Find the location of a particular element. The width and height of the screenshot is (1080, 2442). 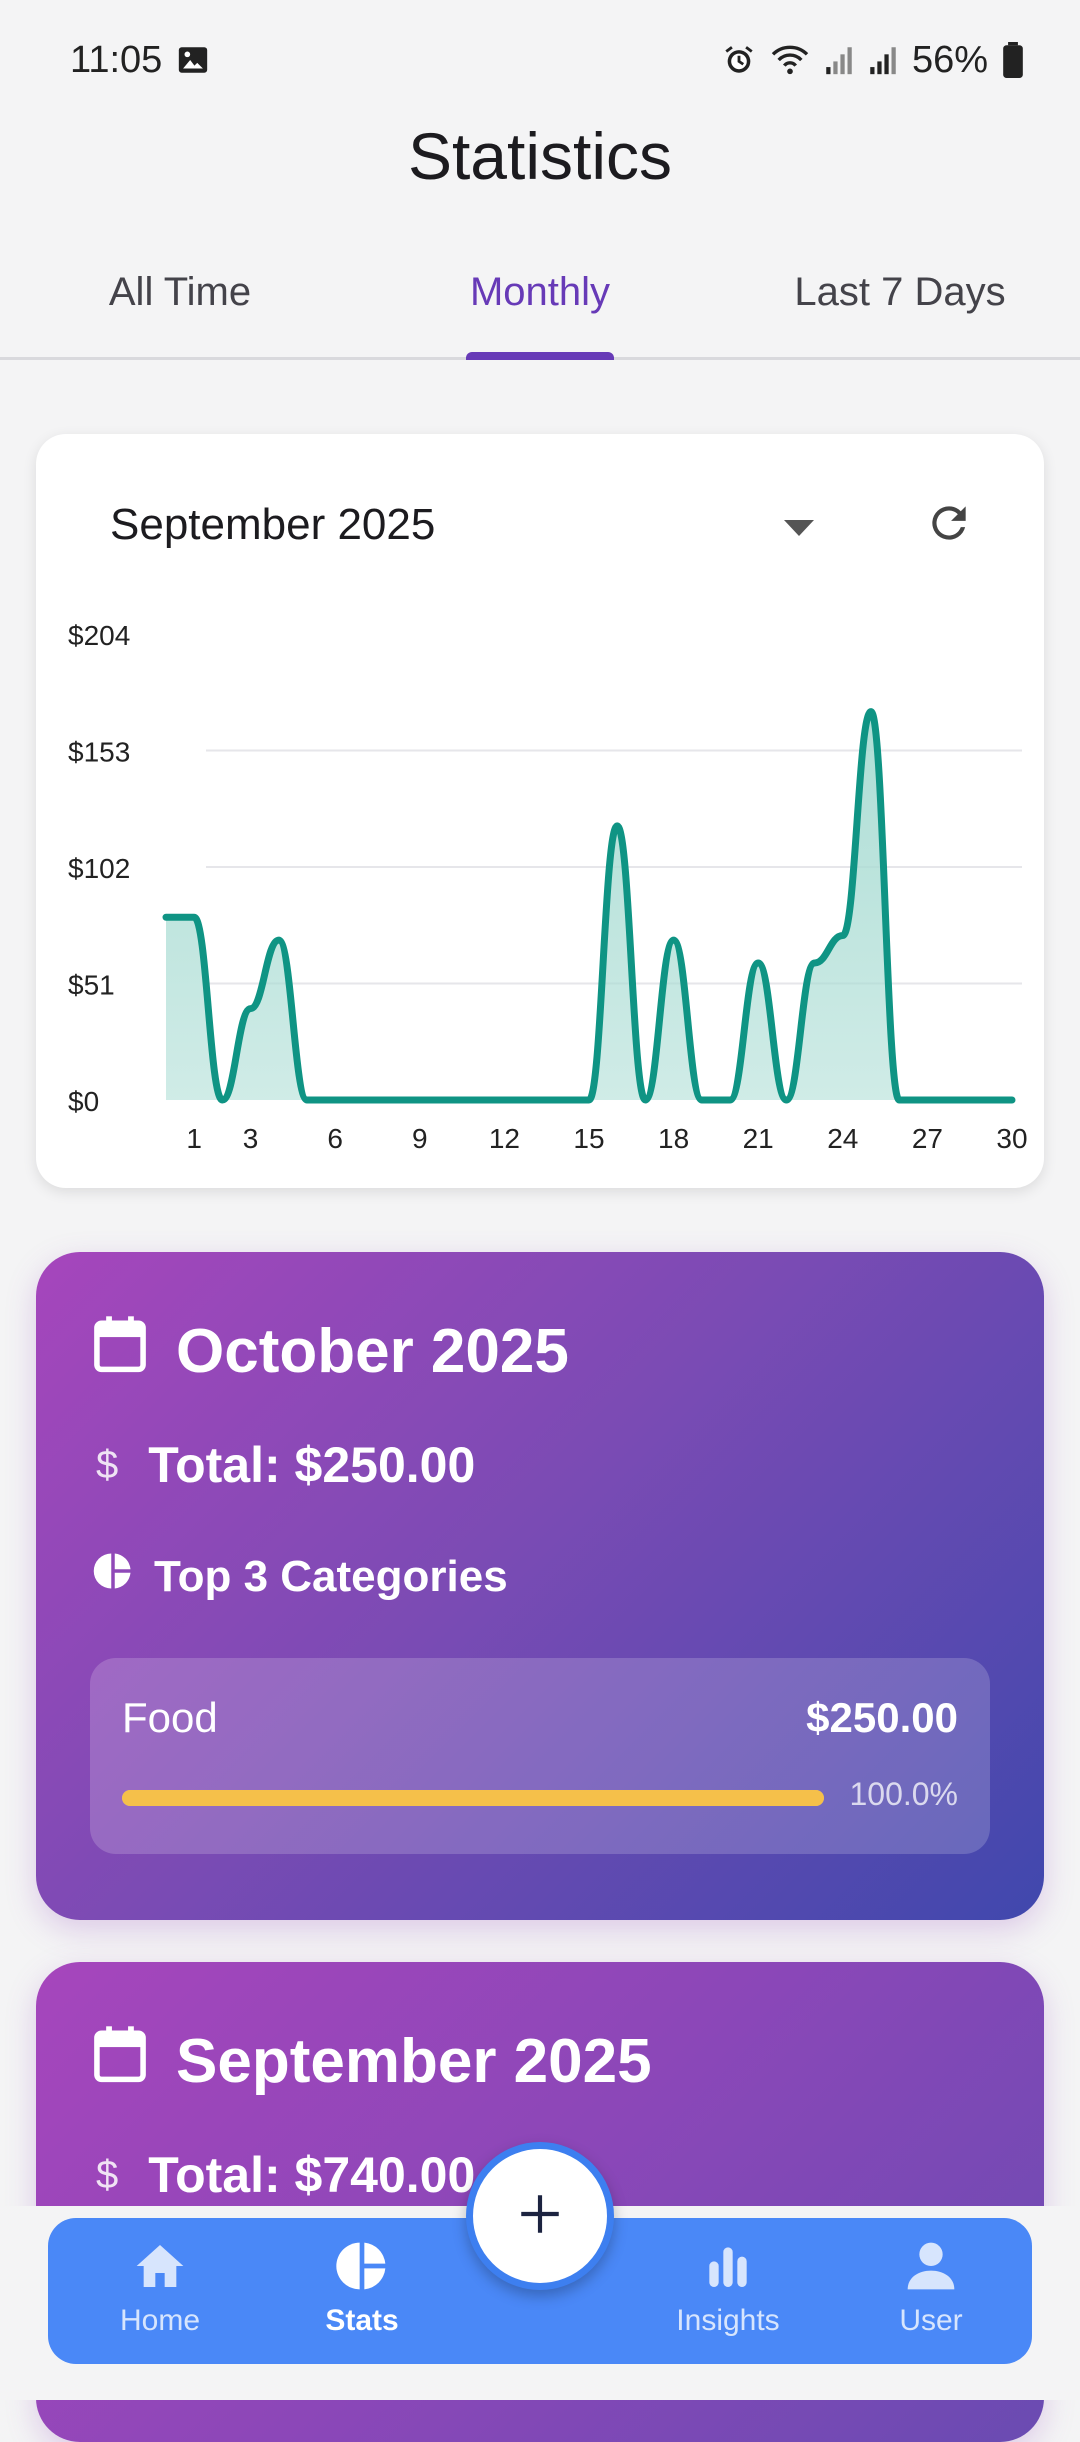

x-tick-label: 9 is located at coordinates (420, 1138).